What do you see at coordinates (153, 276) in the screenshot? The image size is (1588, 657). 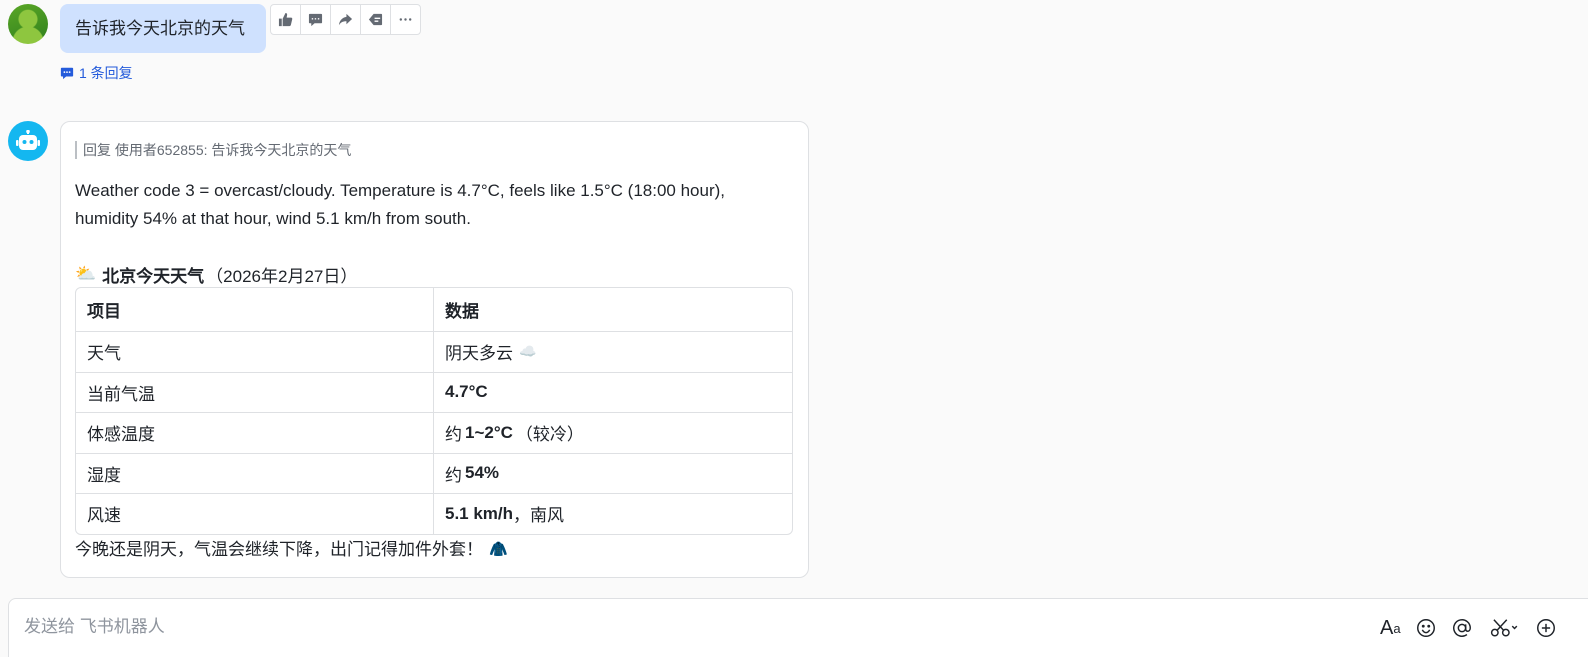 I see `weather-heading-title: 北京今天天气` at bounding box center [153, 276].